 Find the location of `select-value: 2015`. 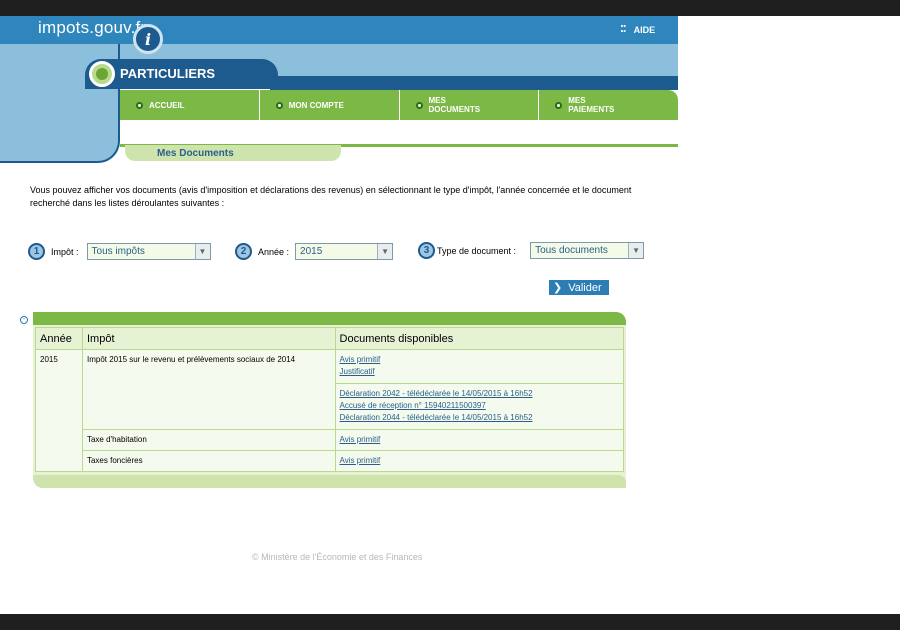

select-value: 2015 is located at coordinates (311, 251).